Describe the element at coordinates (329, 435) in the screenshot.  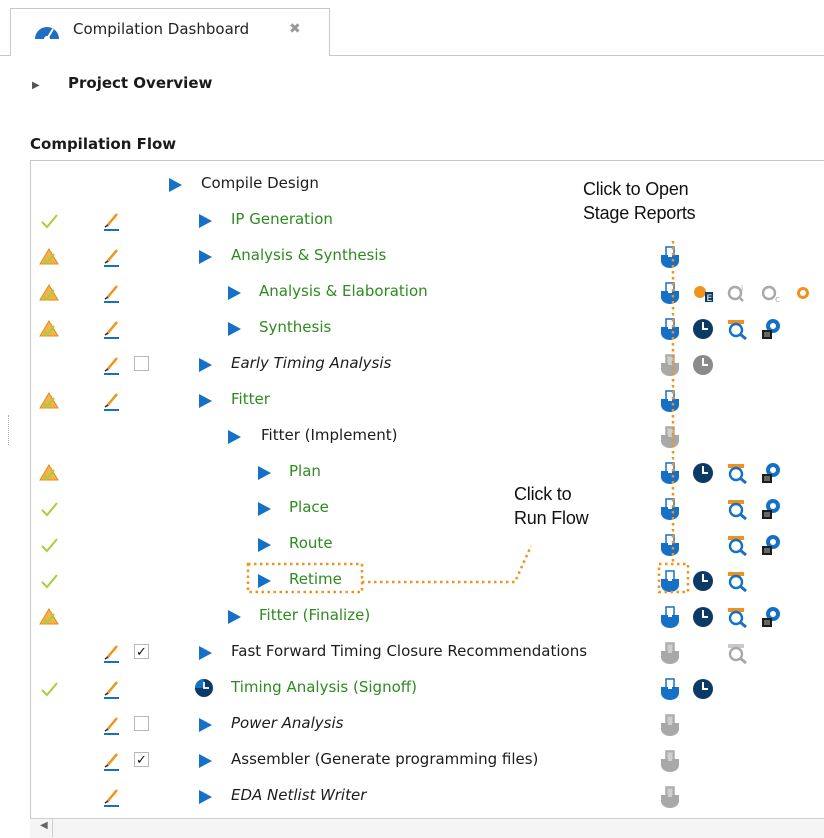
I see `stage-label: Fitter (Implement)` at that location.